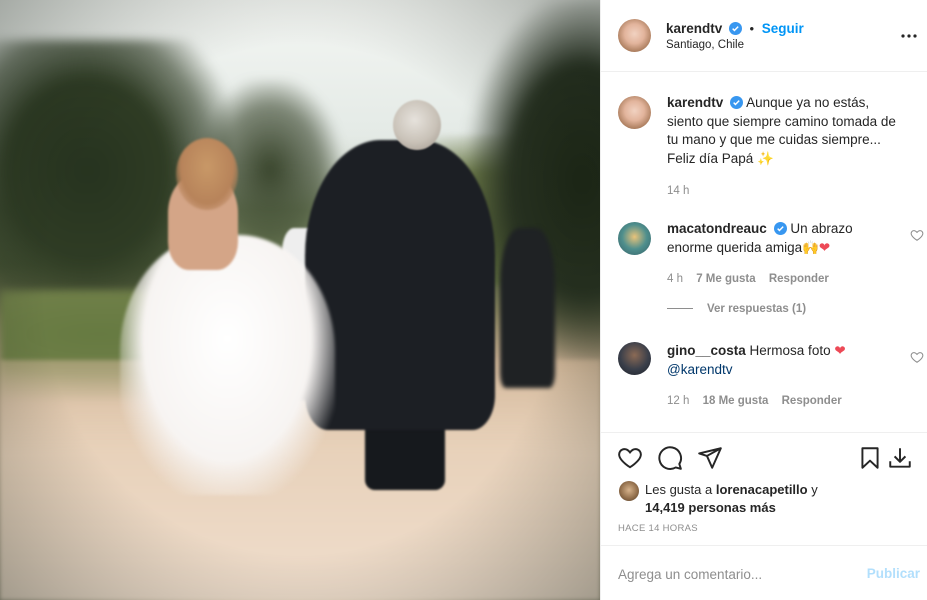 The height and width of the screenshot is (600, 927). What do you see at coordinates (699, 369) in the screenshot?
I see `comment-mention: @karendtv` at bounding box center [699, 369].